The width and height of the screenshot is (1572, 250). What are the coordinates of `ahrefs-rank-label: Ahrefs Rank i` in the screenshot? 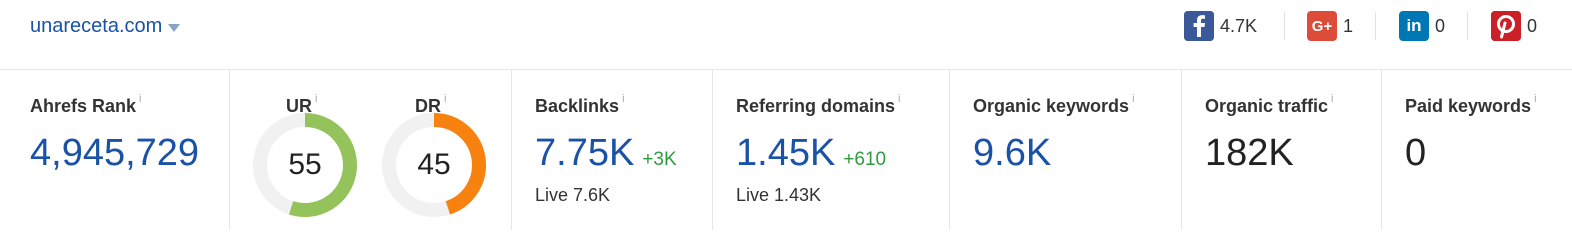 It's located at (86, 104).